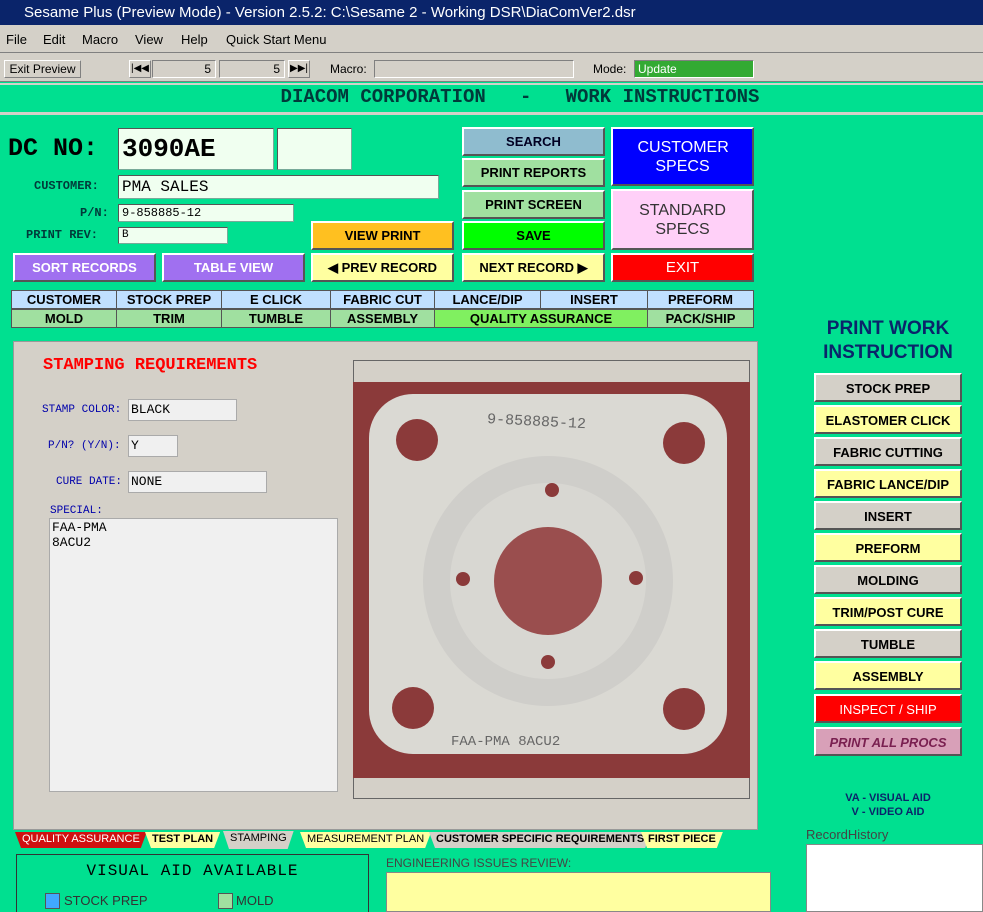 The image size is (983, 912). Describe the element at coordinates (888, 812) in the screenshot. I see `legend-video-aid: V - VIDEO AID` at that location.